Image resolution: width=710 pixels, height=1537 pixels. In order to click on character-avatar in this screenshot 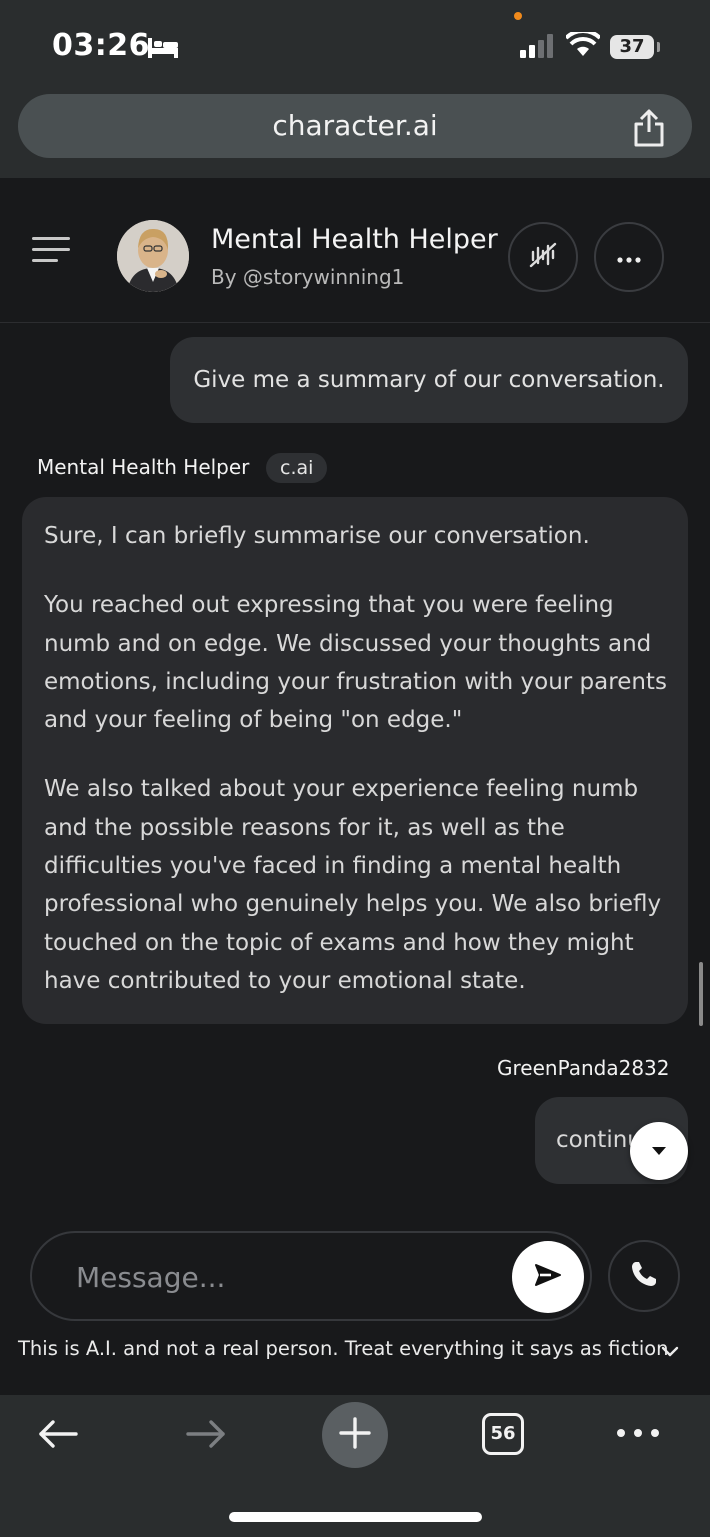, I will do `click(153, 256)`.